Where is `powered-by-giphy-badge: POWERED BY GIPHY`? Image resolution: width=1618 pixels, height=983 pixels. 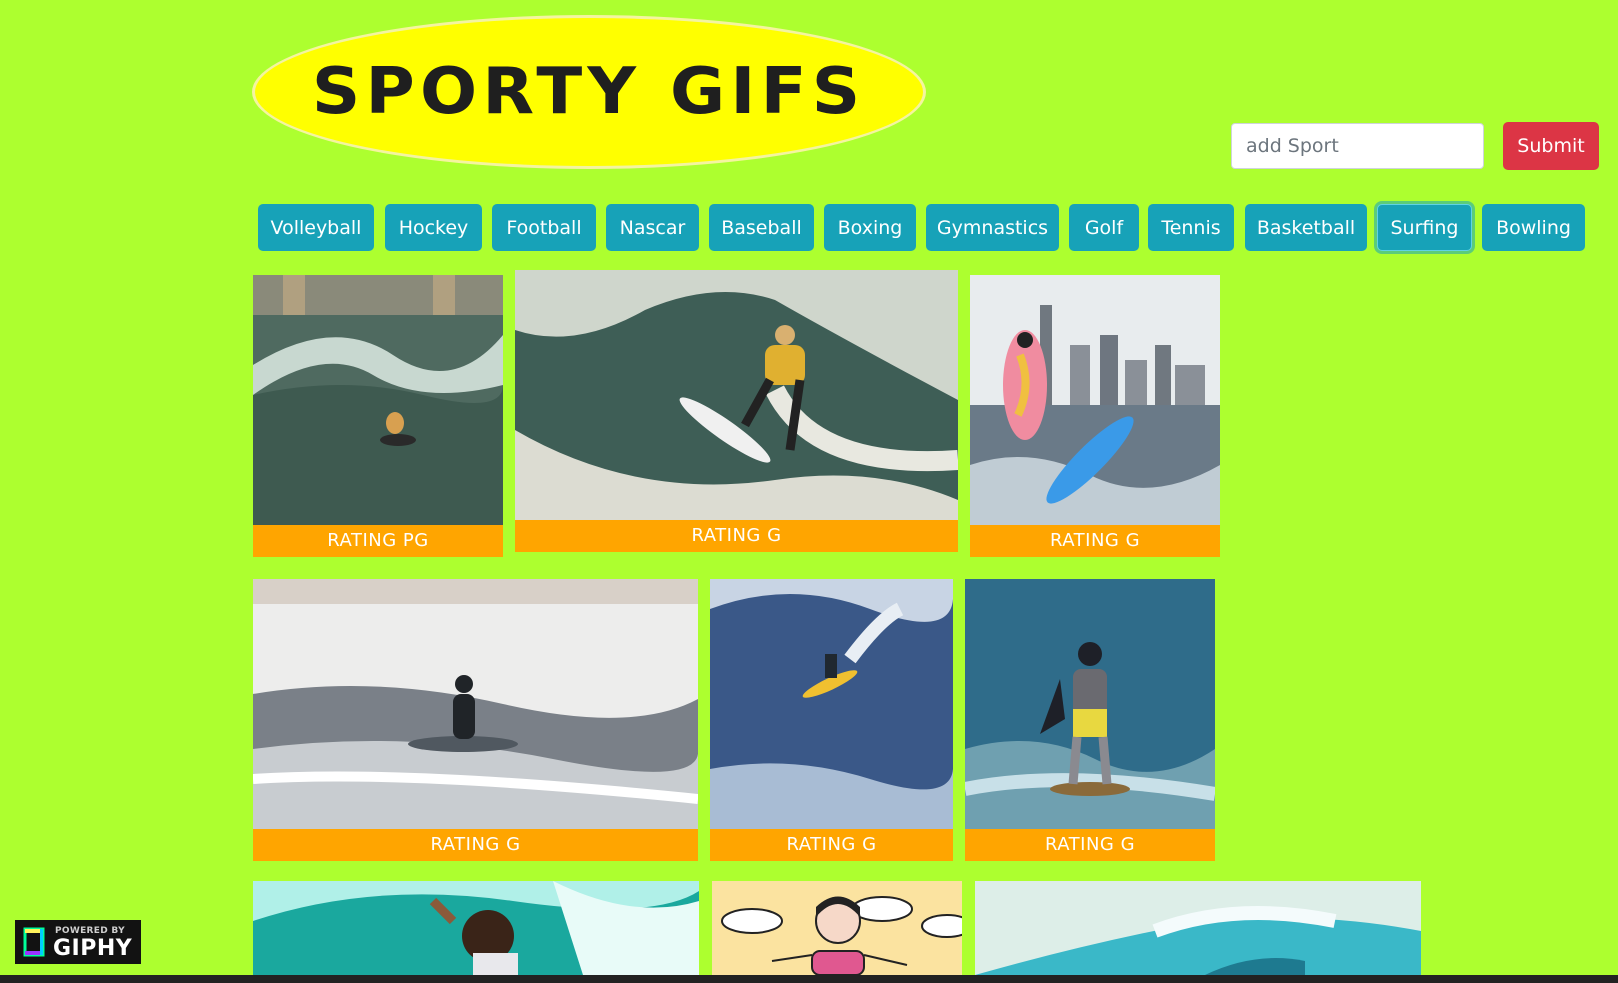 powered-by-giphy-badge: POWERED BY GIPHY is located at coordinates (78, 942).